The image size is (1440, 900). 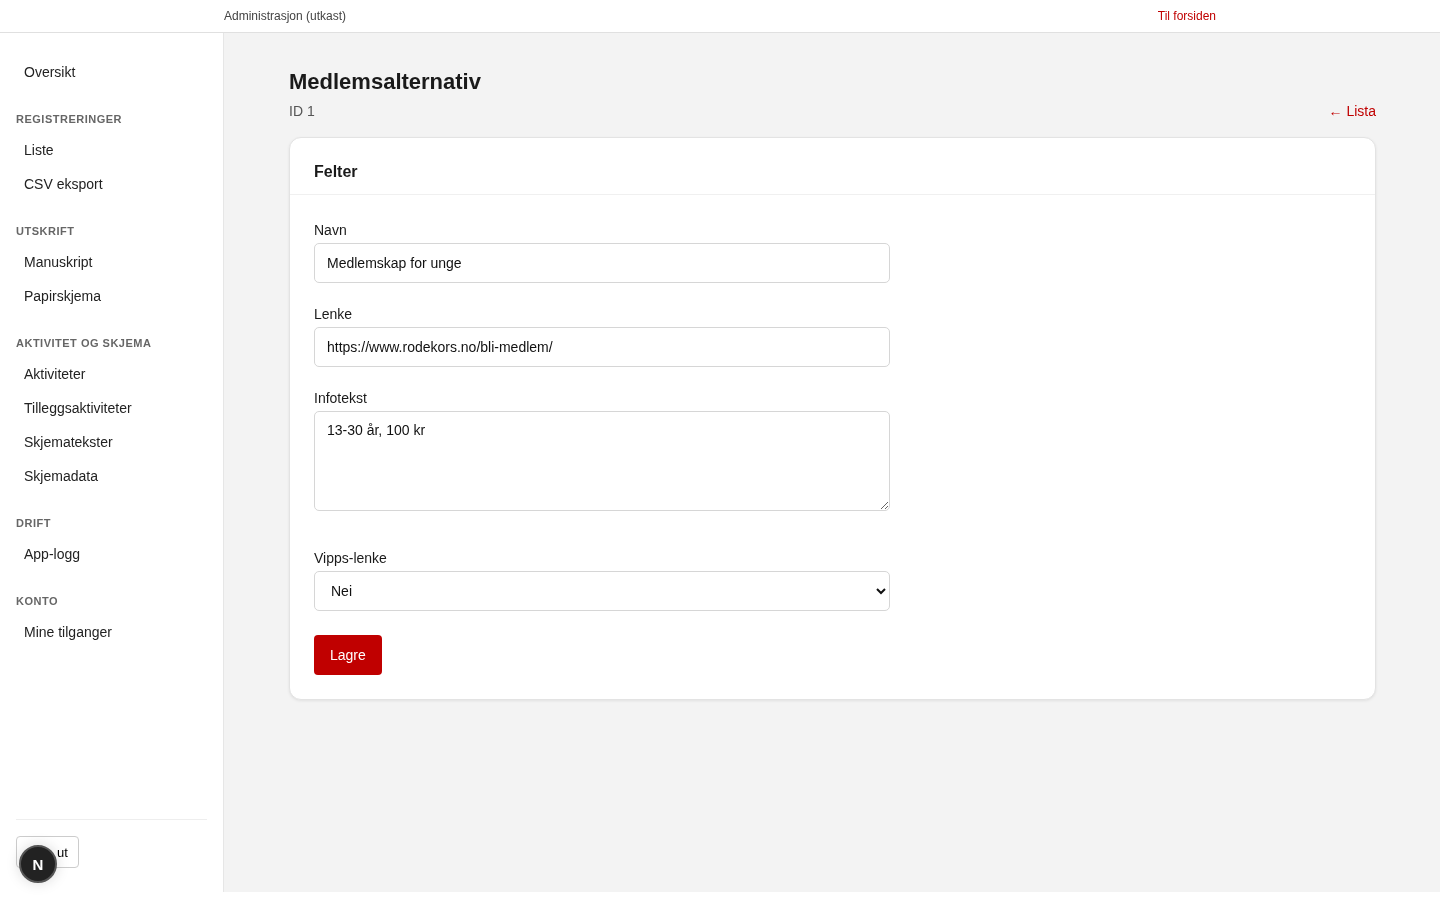 I want to click on section-heading: UTSKRIFT, so click(x=46, y=231).